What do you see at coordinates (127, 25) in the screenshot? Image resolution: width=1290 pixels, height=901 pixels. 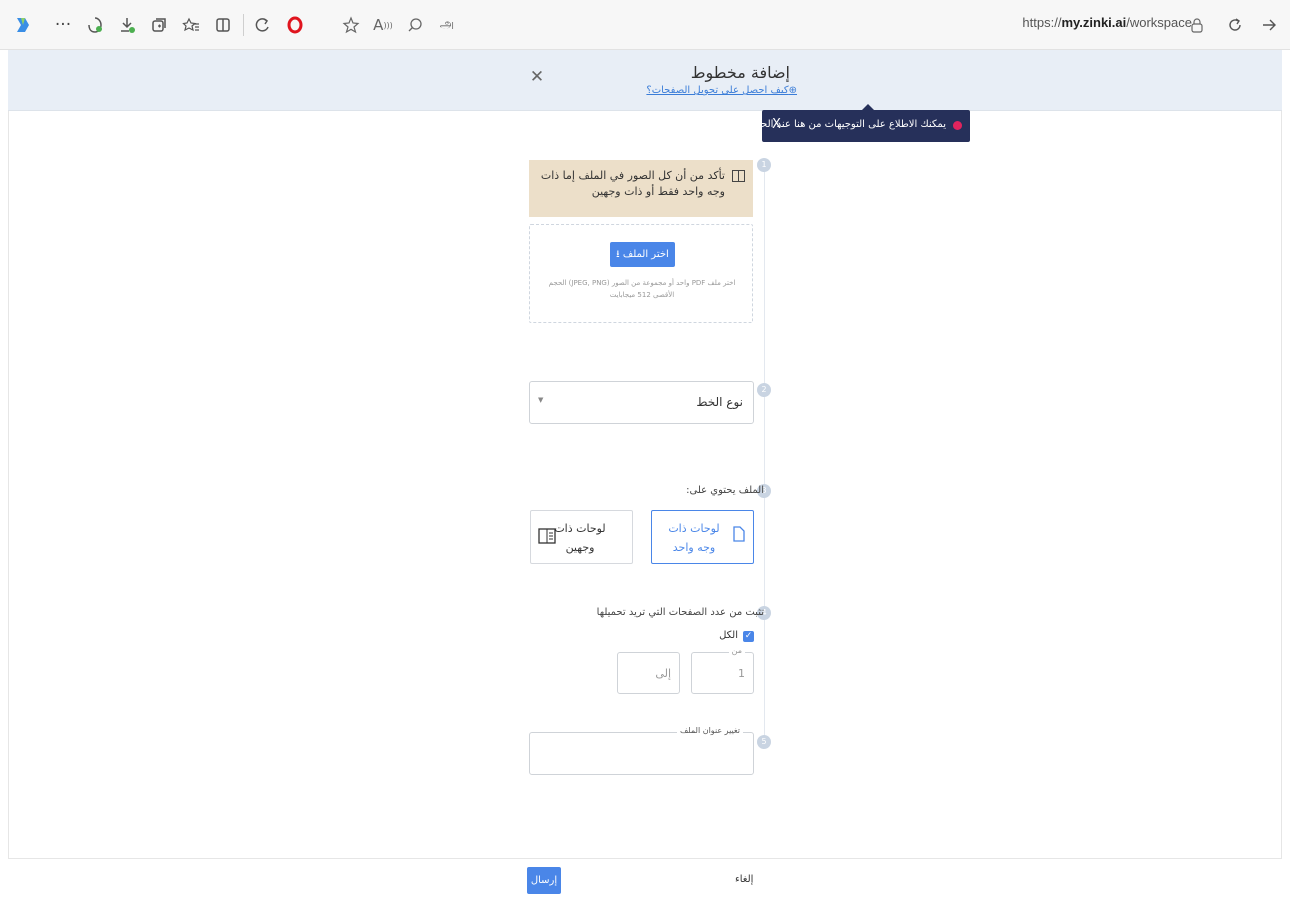 I see `downloads-icon` at bounding box center [127, 25].